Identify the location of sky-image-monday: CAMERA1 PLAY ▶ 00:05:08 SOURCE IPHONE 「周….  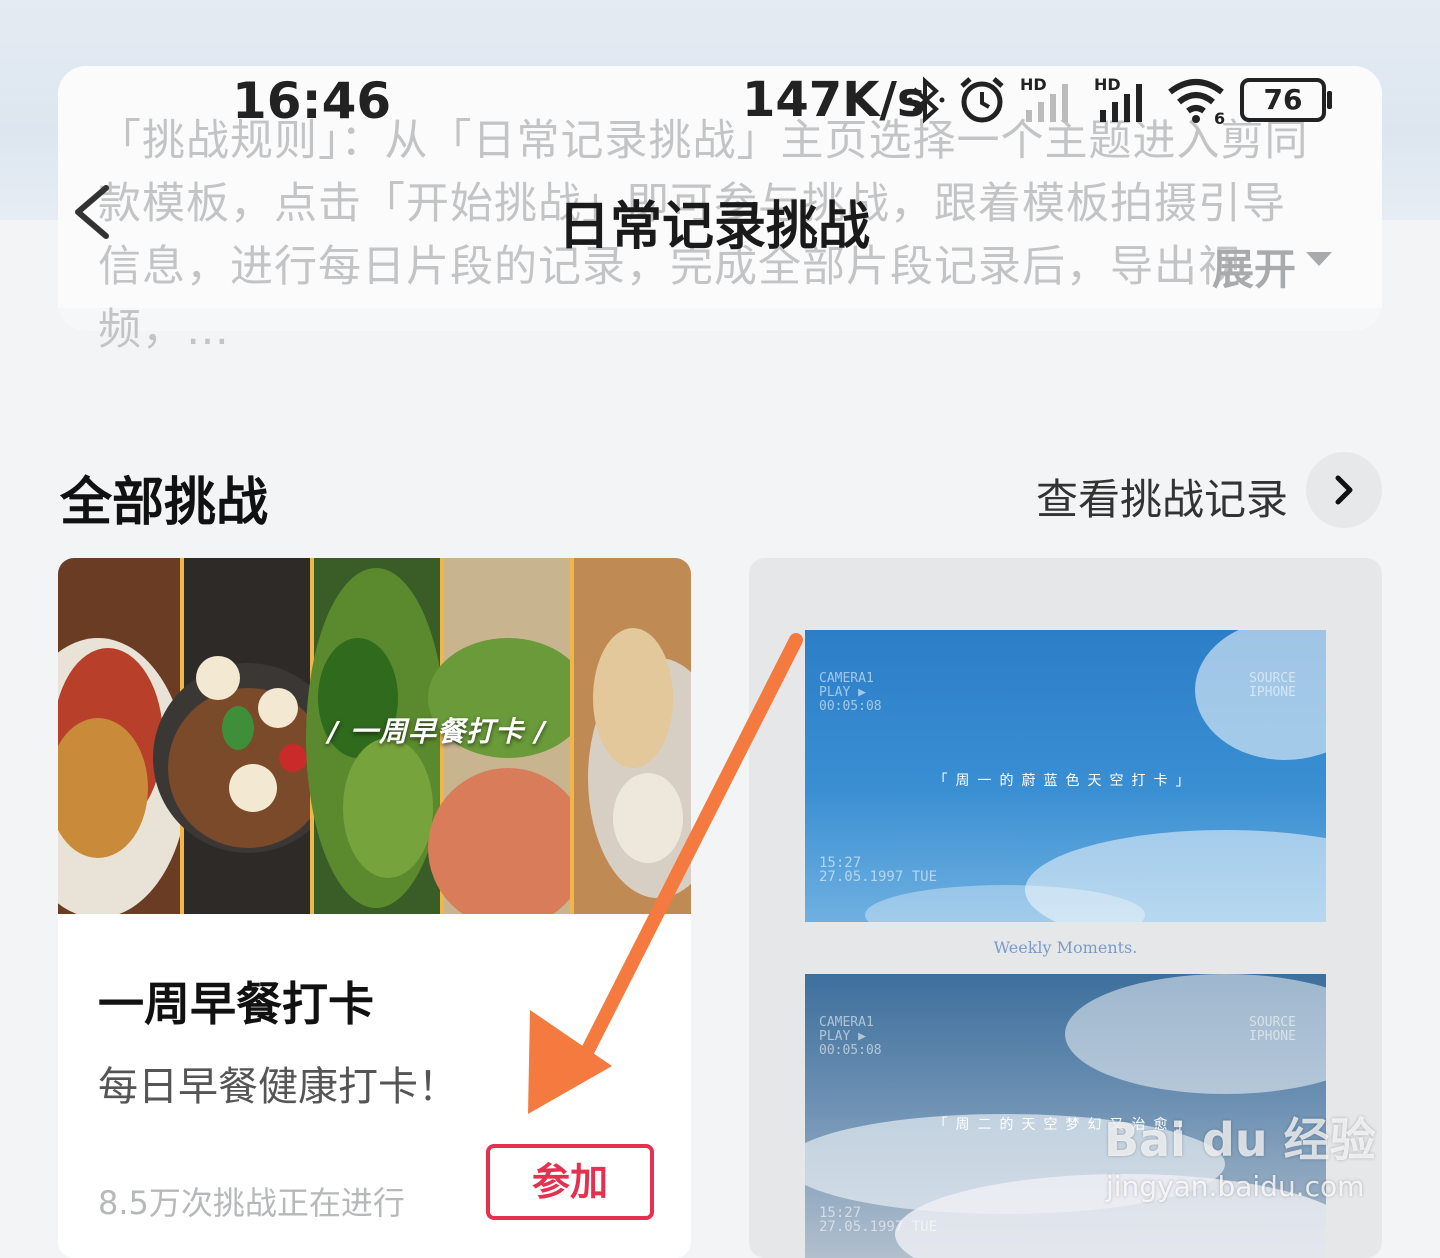
(1065, 776).